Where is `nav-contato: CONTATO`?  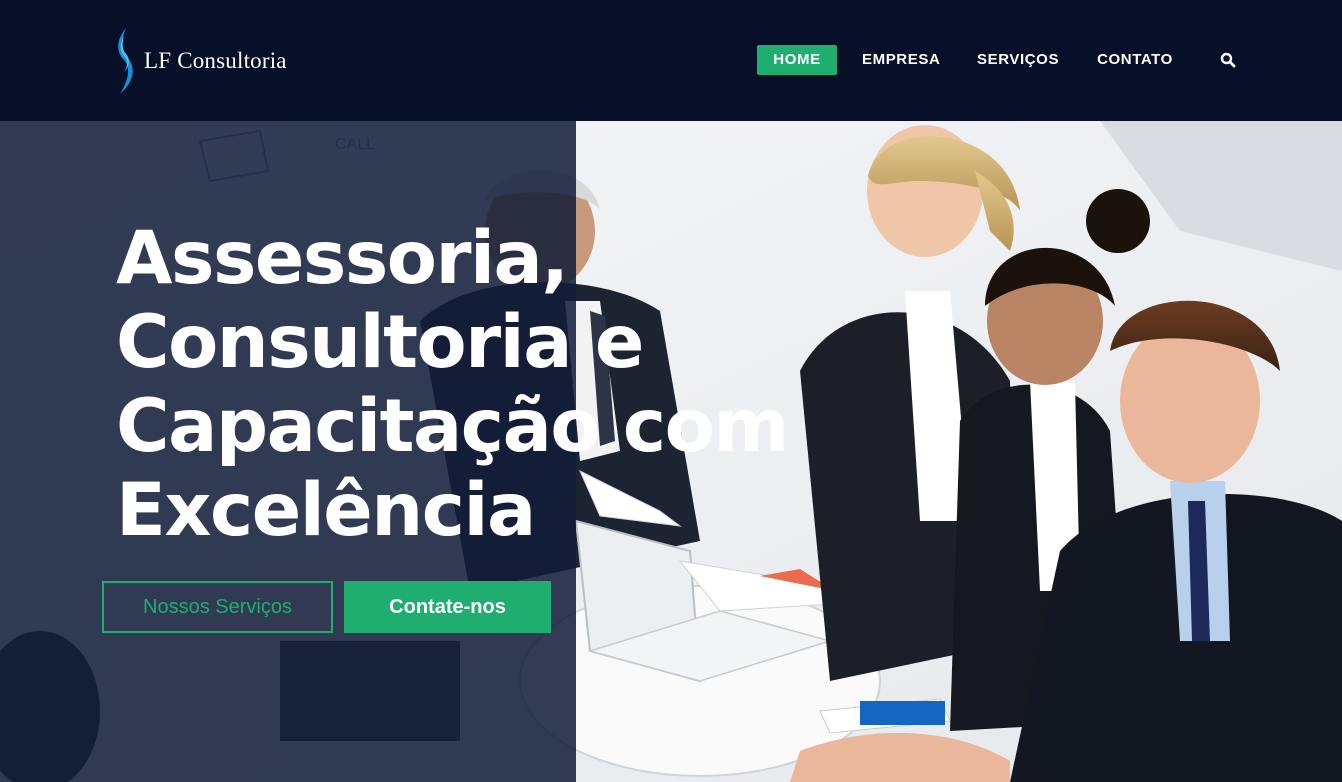 nav-contato: CONTATO is located at coordinates (1135, 60).